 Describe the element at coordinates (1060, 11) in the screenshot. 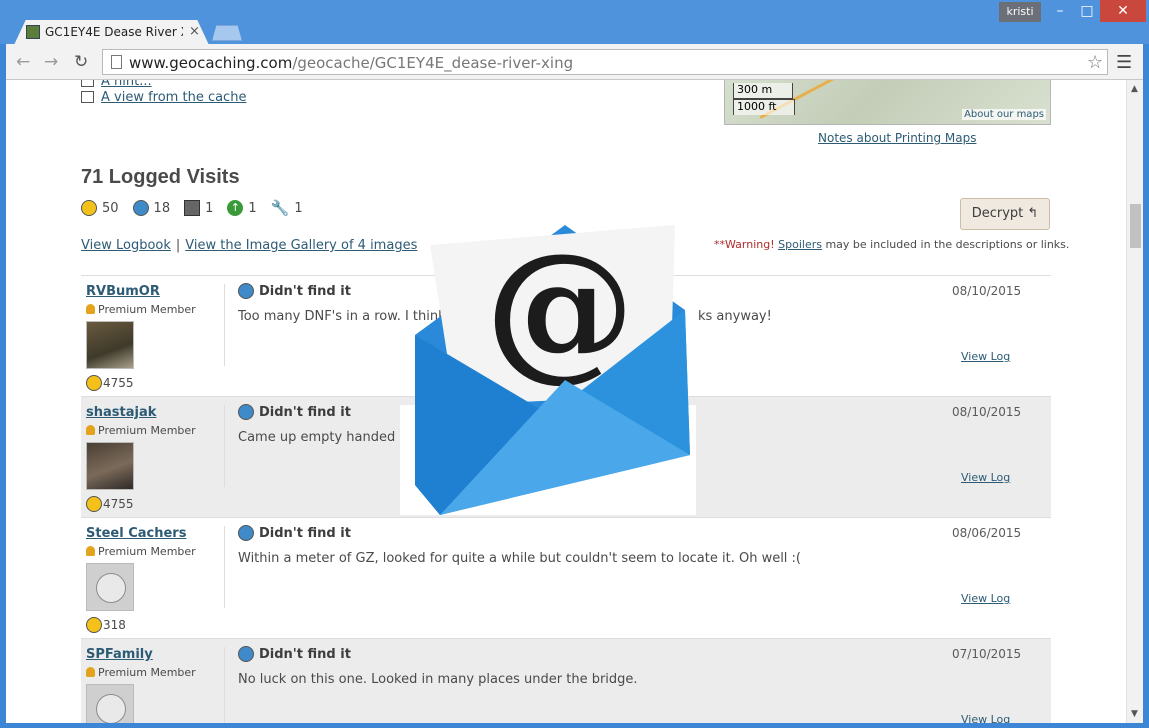

I see `minimize-icon: –` at that location.